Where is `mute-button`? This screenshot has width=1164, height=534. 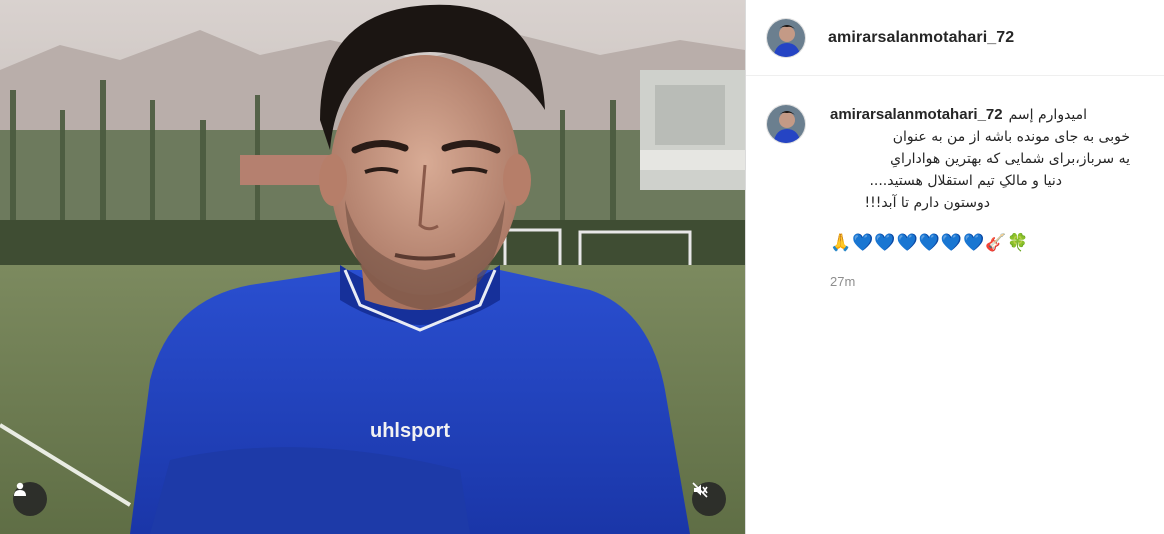
mute-button is located at coordinates (709, 499).